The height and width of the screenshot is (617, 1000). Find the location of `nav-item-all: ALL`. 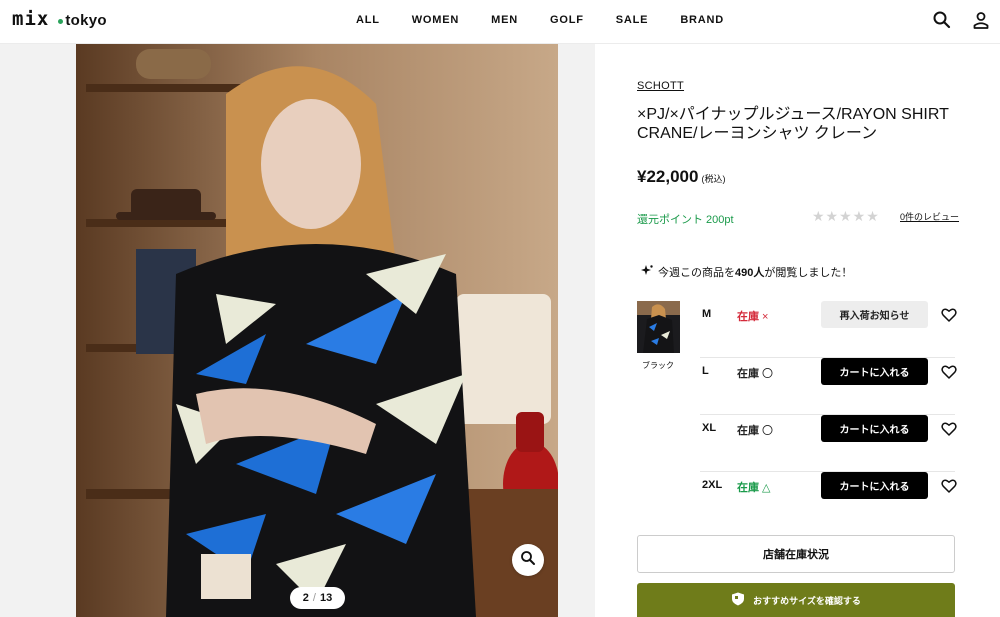

nav-item-all: ALL is located at coordinates (368, 22).